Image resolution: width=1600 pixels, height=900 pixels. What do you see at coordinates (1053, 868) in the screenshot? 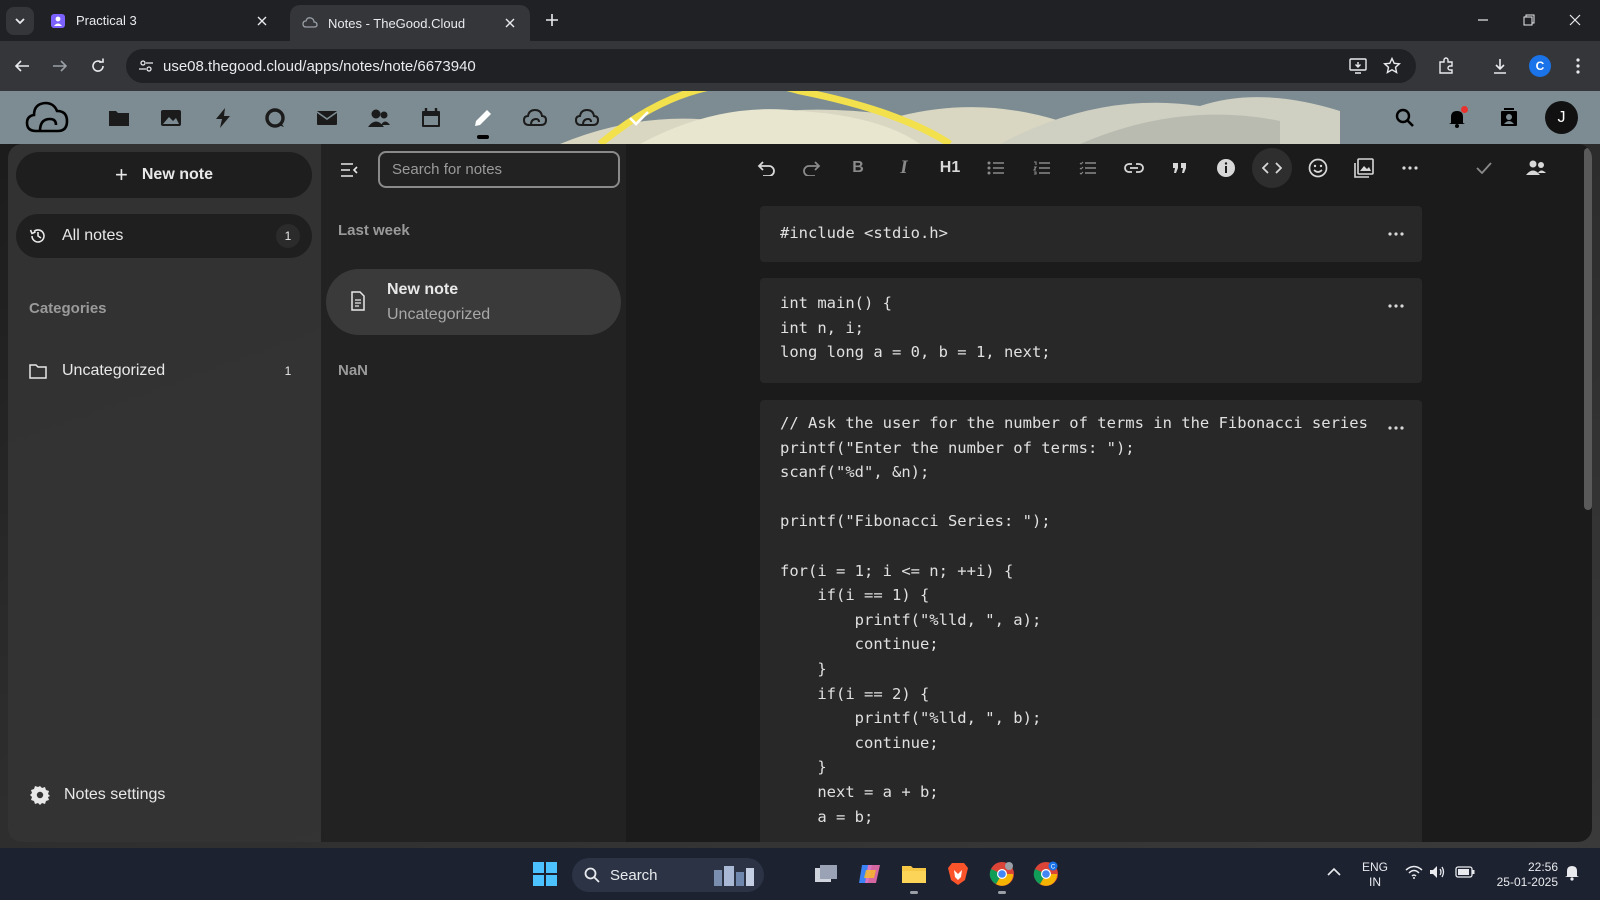
I see `chrome-profile-badge: C` at bounding box center [1053, 868].